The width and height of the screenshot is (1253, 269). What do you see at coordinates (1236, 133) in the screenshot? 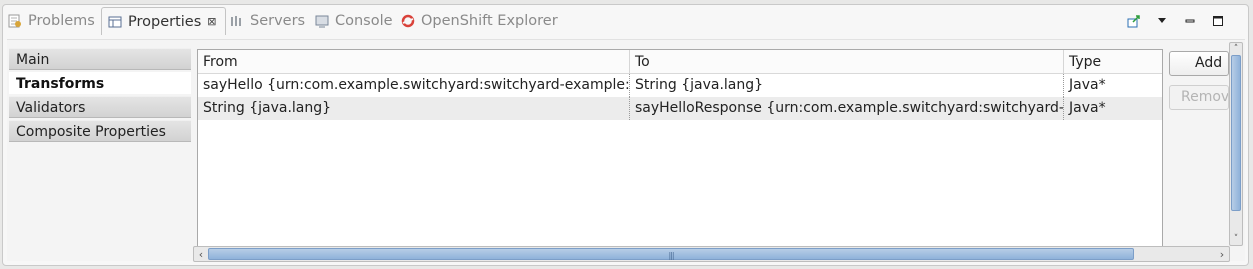
I see `vertical-scroll-thumb` at bounding box center [1236, 133].